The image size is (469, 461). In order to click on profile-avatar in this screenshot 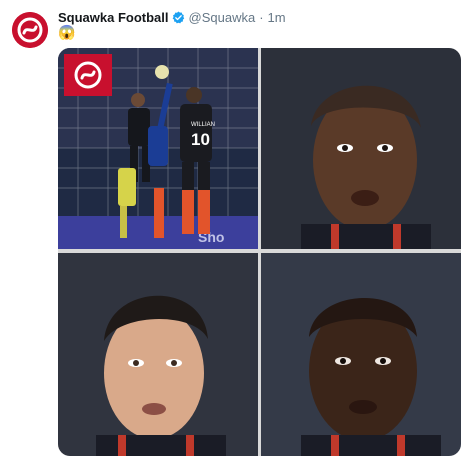, I will do `click(30, 30)`.